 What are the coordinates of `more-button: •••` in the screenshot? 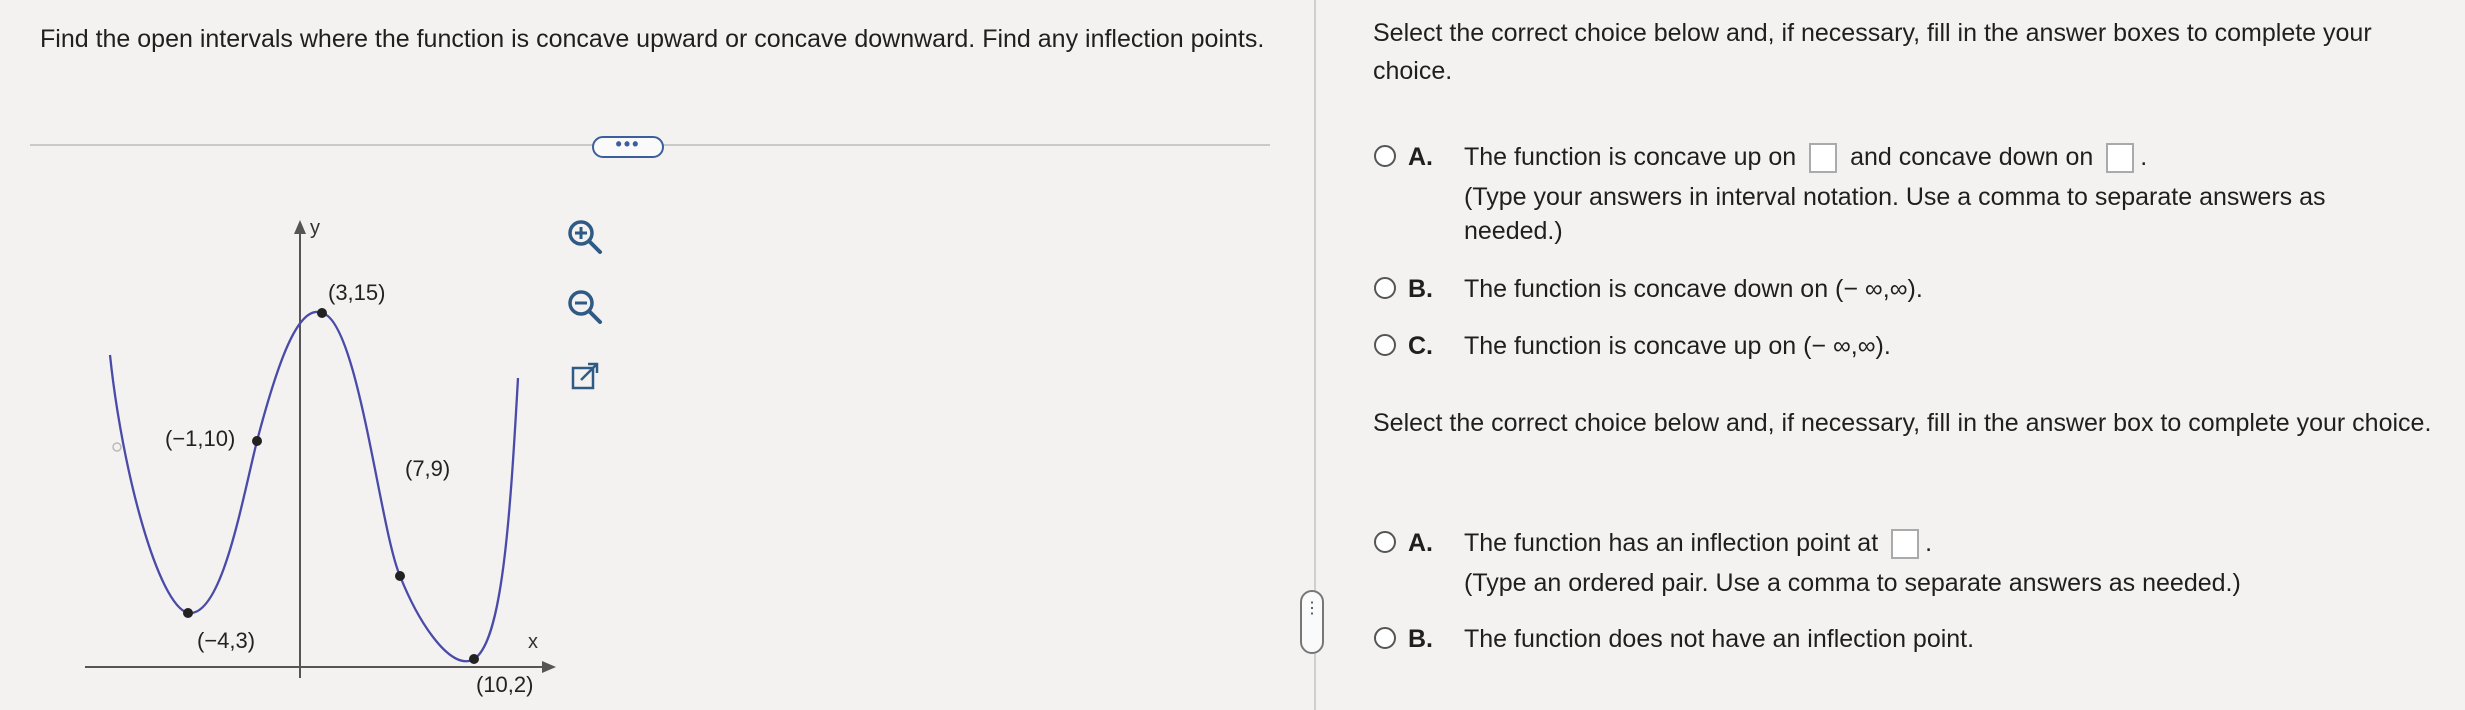 It's located at (628, 146).